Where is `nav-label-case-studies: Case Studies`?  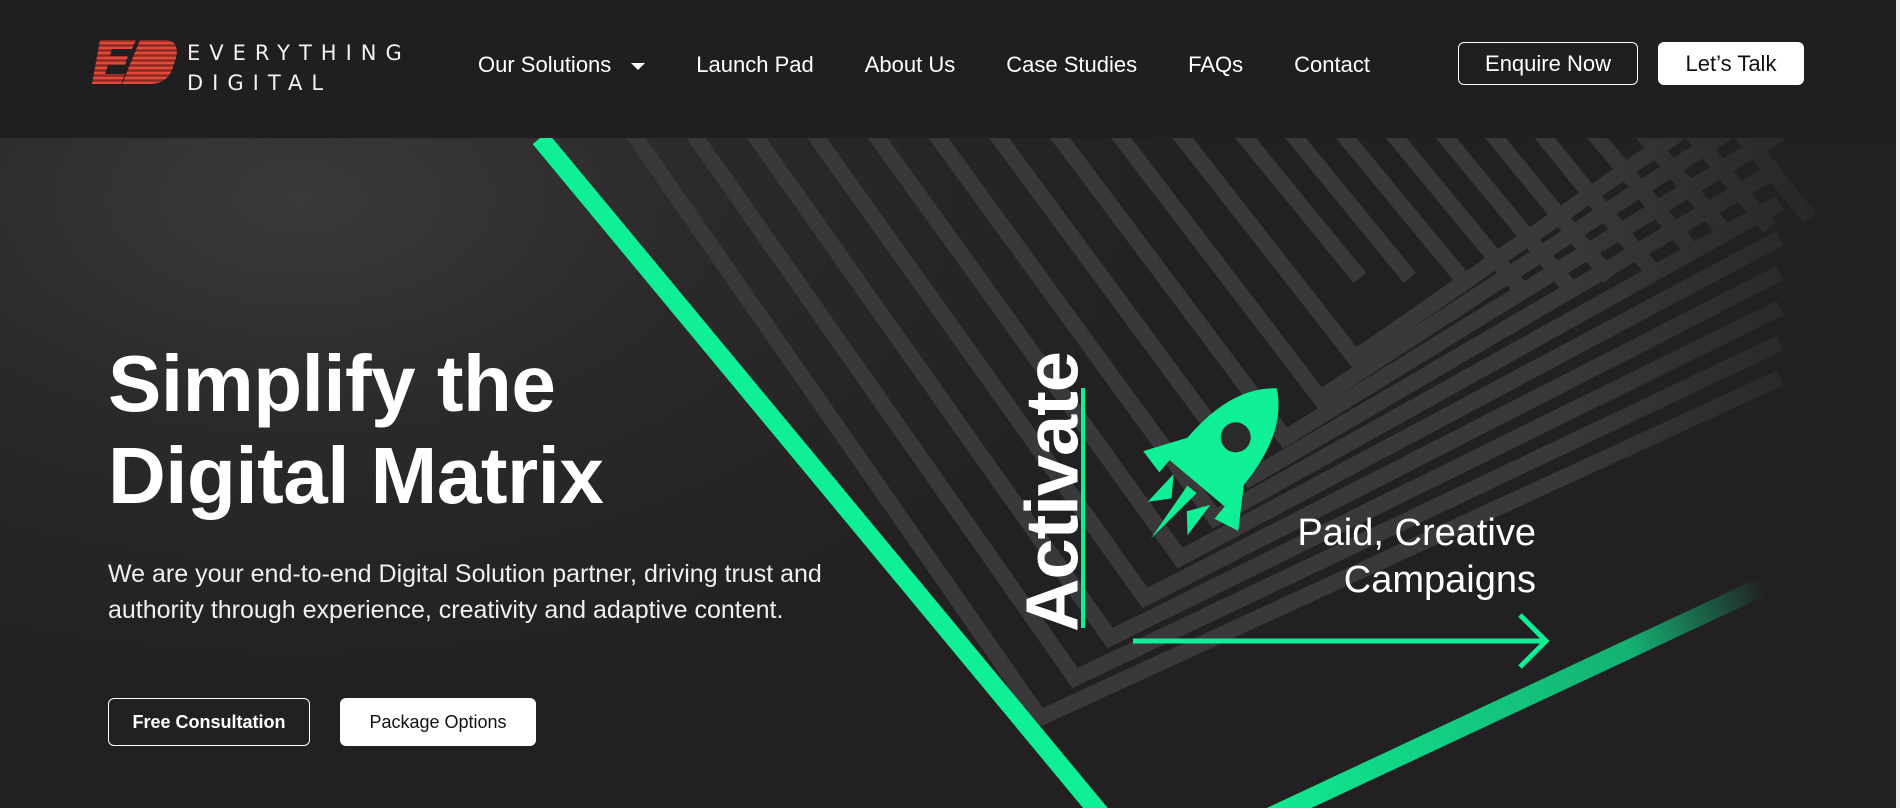
nav-label-case-studies: Case Studies is located at coordinates (1072, 64).